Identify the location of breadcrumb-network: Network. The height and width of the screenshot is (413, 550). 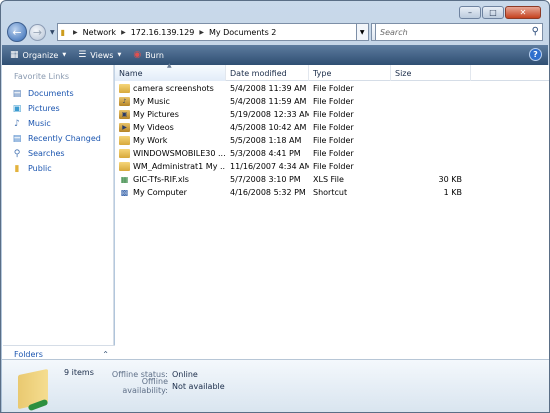
(99, 32).